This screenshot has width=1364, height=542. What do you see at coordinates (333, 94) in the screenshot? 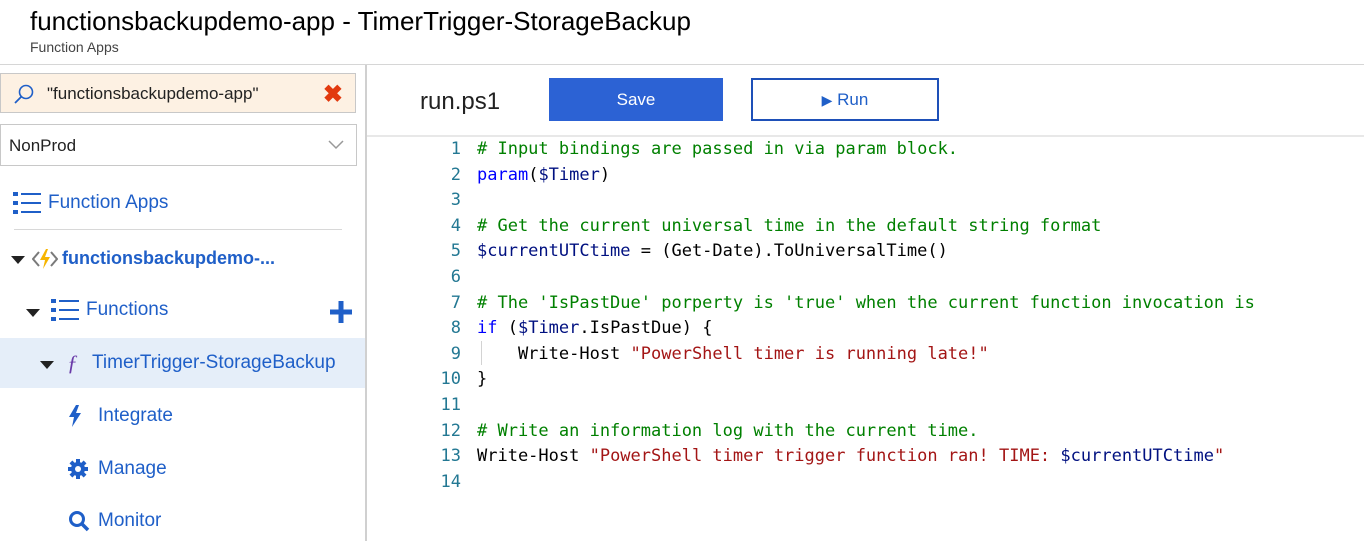
I see `close-icon: ✖` at bounding box center [333, 94].